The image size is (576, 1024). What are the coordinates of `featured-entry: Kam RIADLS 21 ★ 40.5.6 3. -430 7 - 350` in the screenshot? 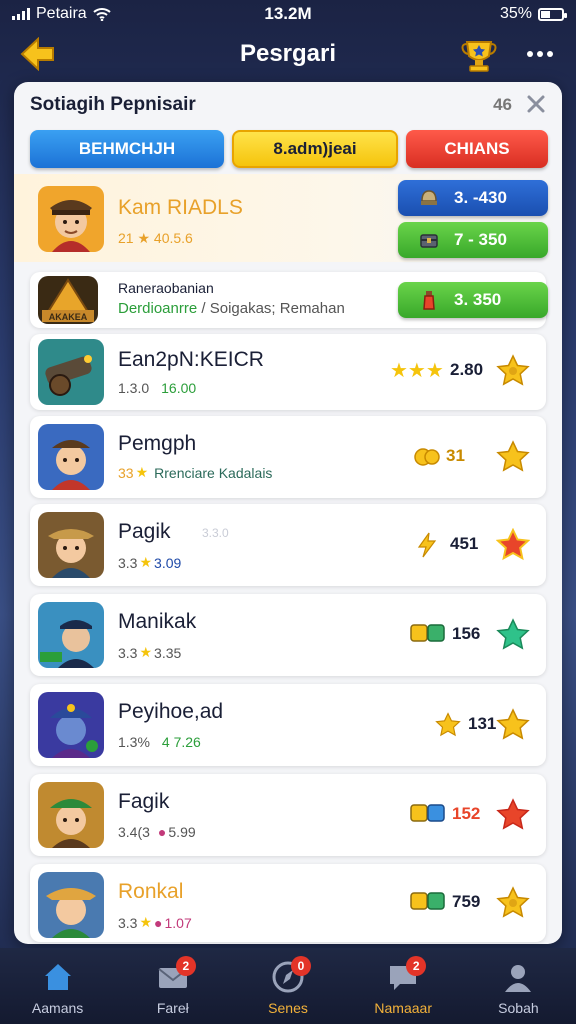 It's located at (288, 218).